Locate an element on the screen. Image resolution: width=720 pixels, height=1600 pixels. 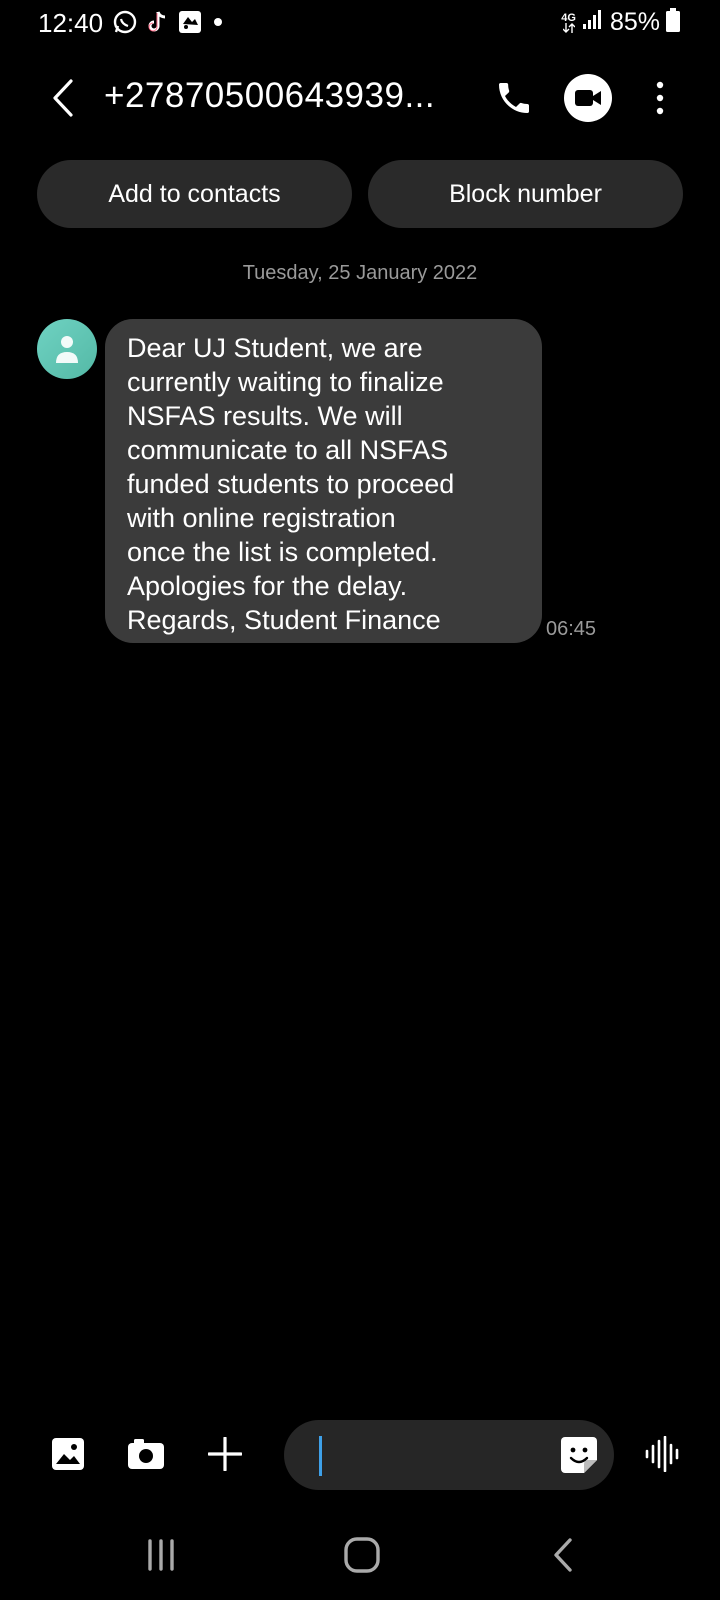
message-input is located at coordinates (428, 1455).